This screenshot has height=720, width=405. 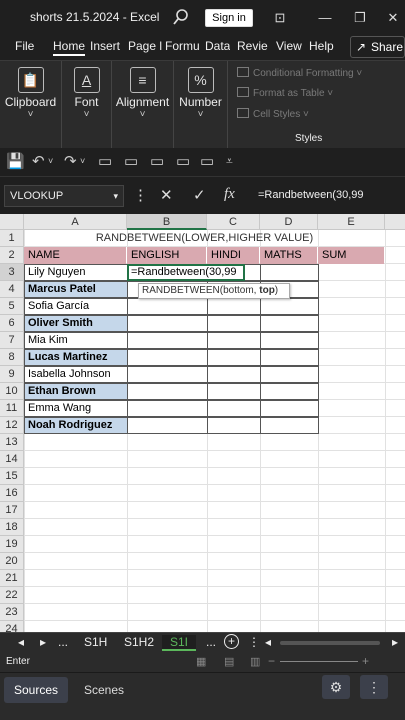 What do you see at coordinates (204, 238) in the screenshot?
I see `sheet-title-cell: RANDBETWEEN(LOWER,HIGHER VALUE)` at bounding box center [204, 238].